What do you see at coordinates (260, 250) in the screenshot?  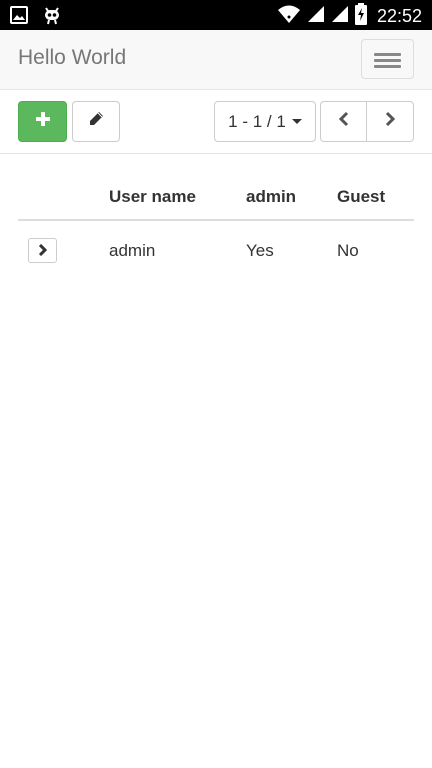 I see `admin-cell: Yes` at bounding box center [260, 250].